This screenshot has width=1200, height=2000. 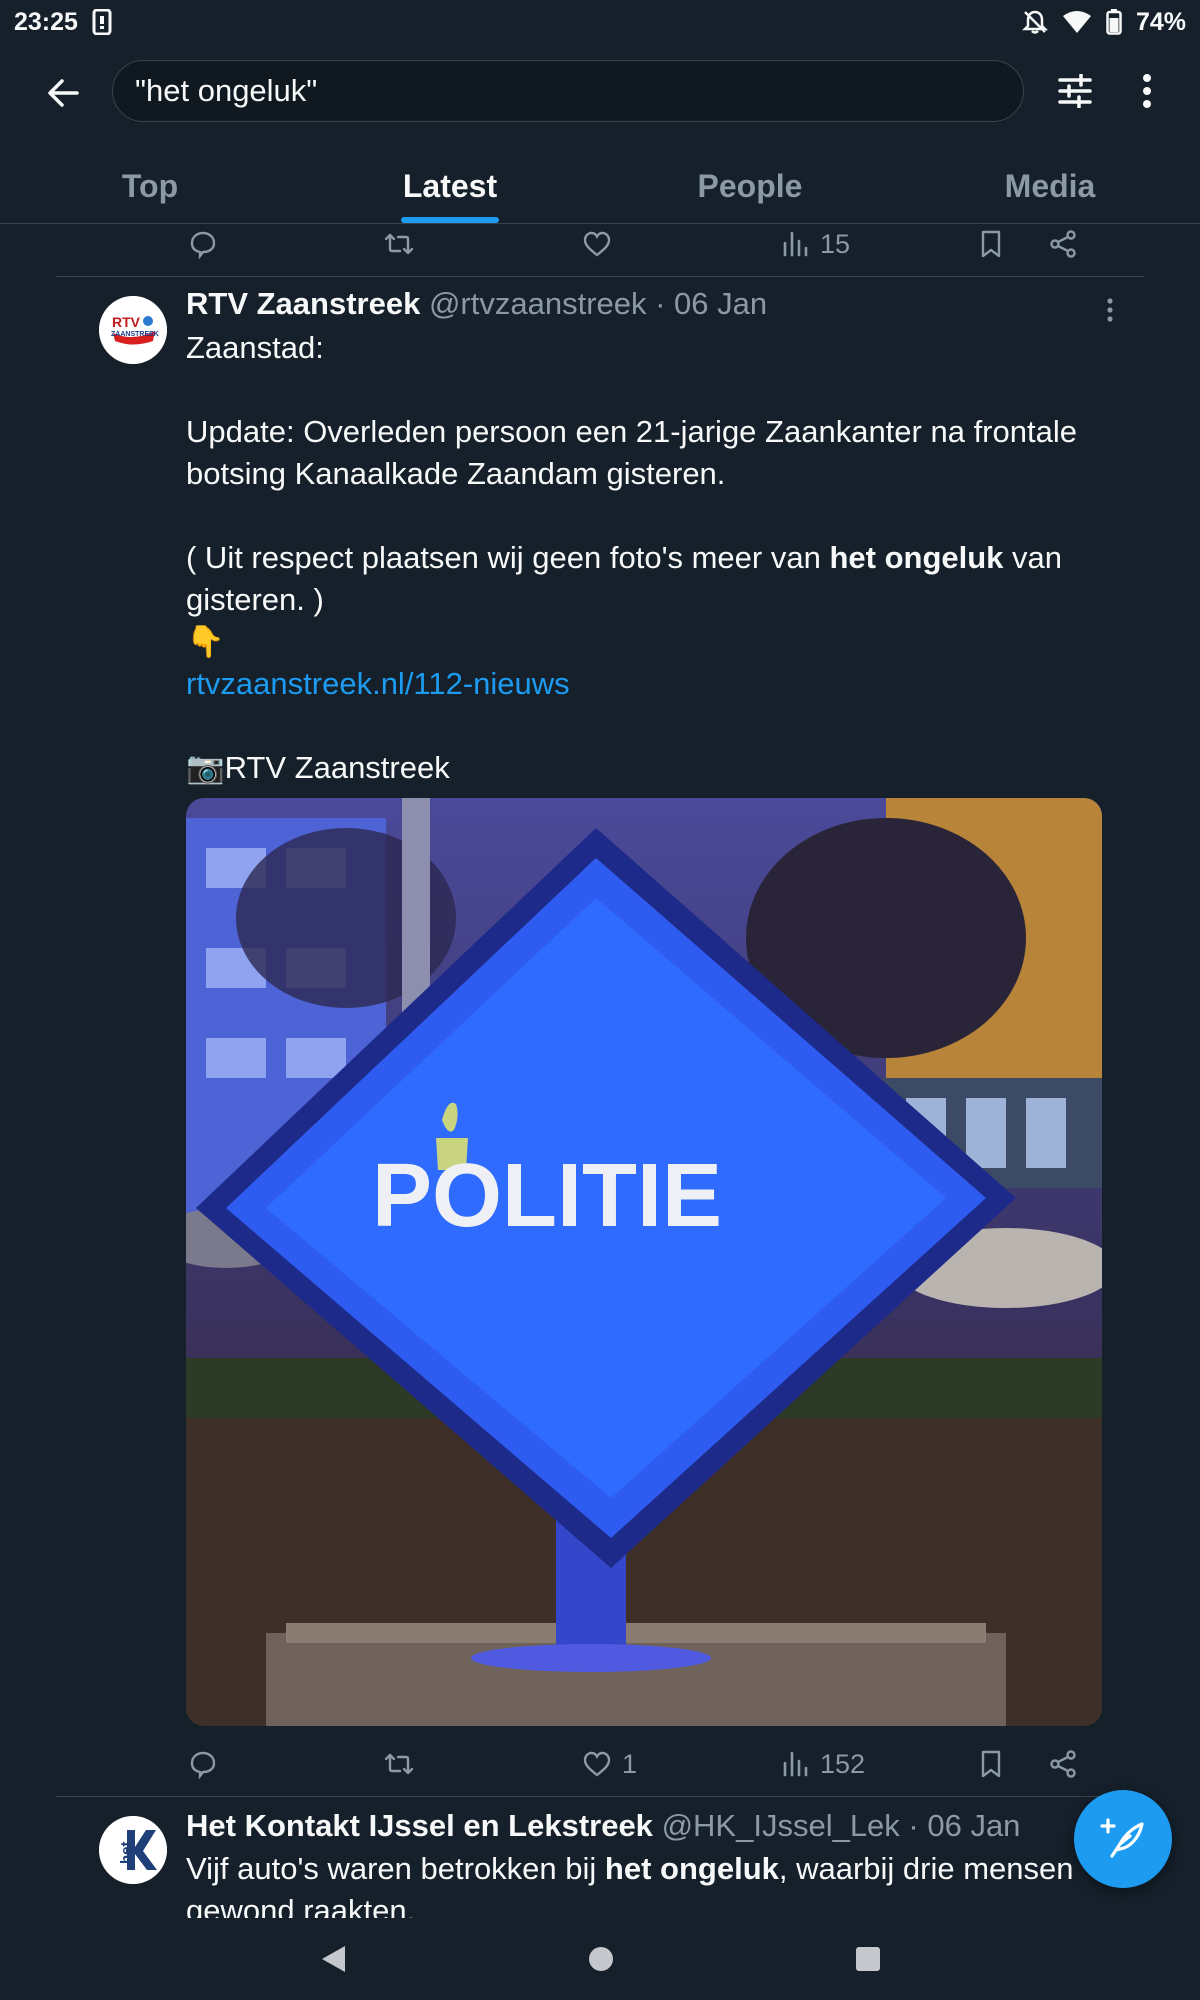 What do you see at coordinates (126, 322) in the screenshot?
I see `svg-text: RTV` at bounding box center [126, 322].